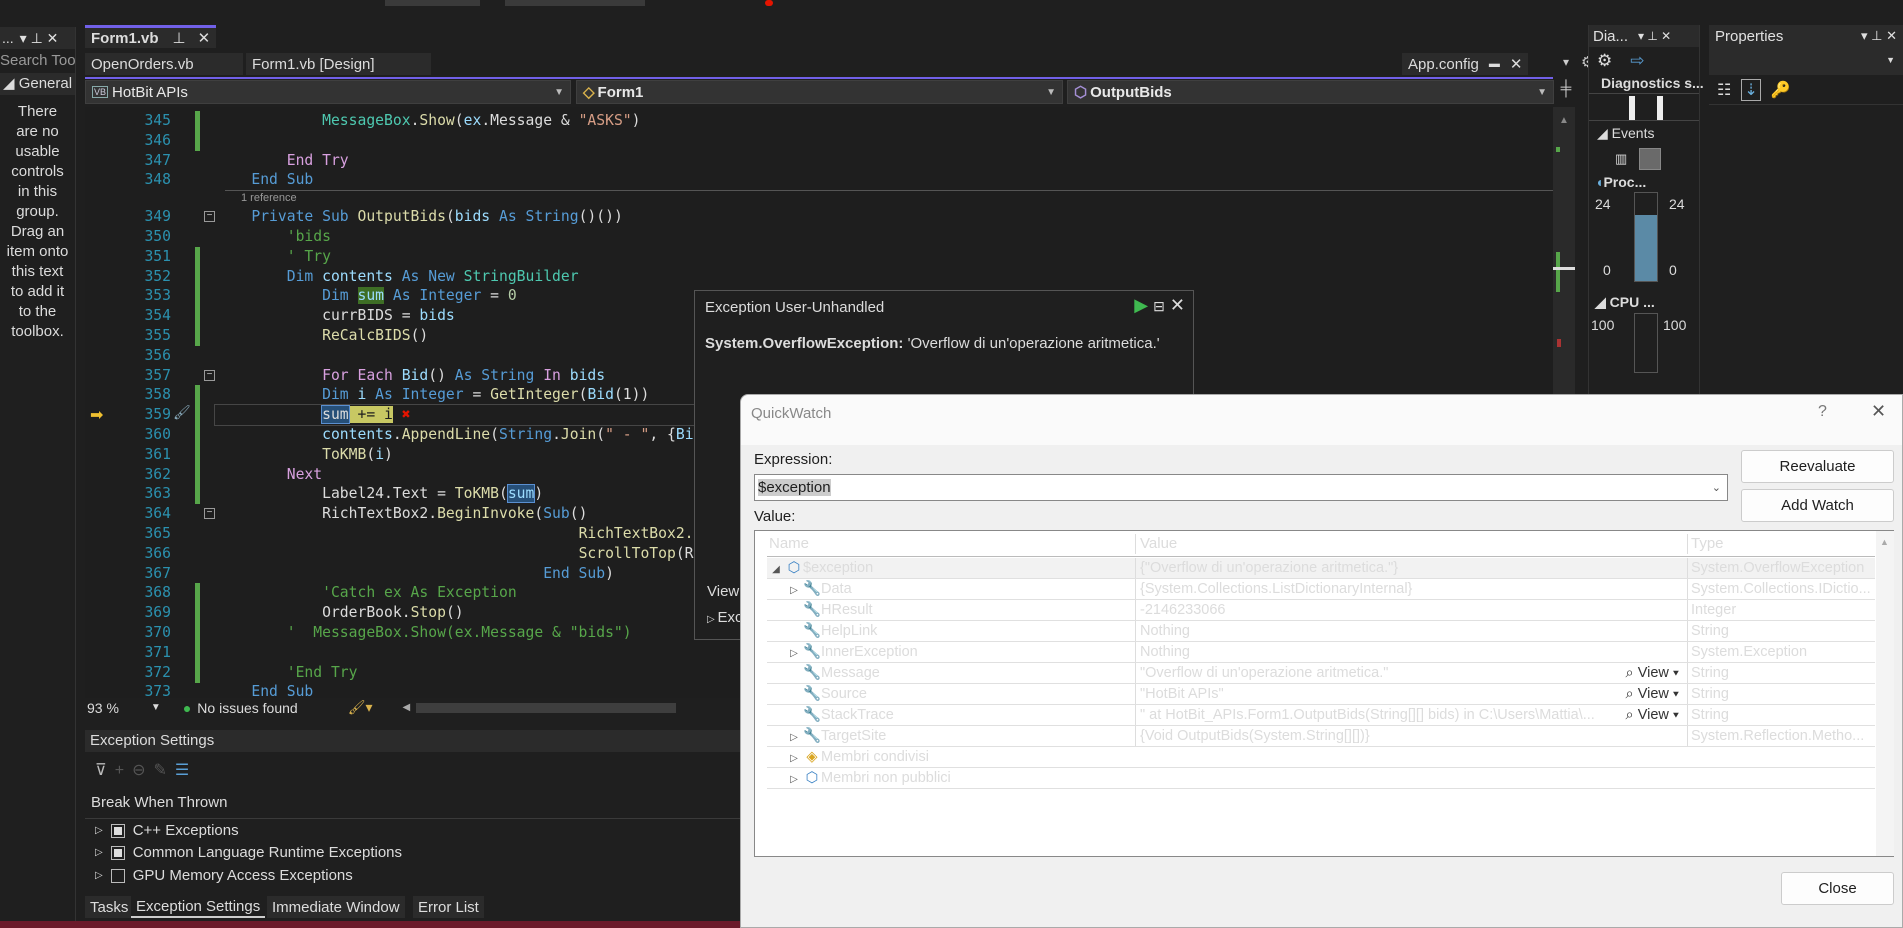 This screenshot has height=928, width=1903. I want to click on tab-openorders: OpenOrders.vb, so click(164, 64).